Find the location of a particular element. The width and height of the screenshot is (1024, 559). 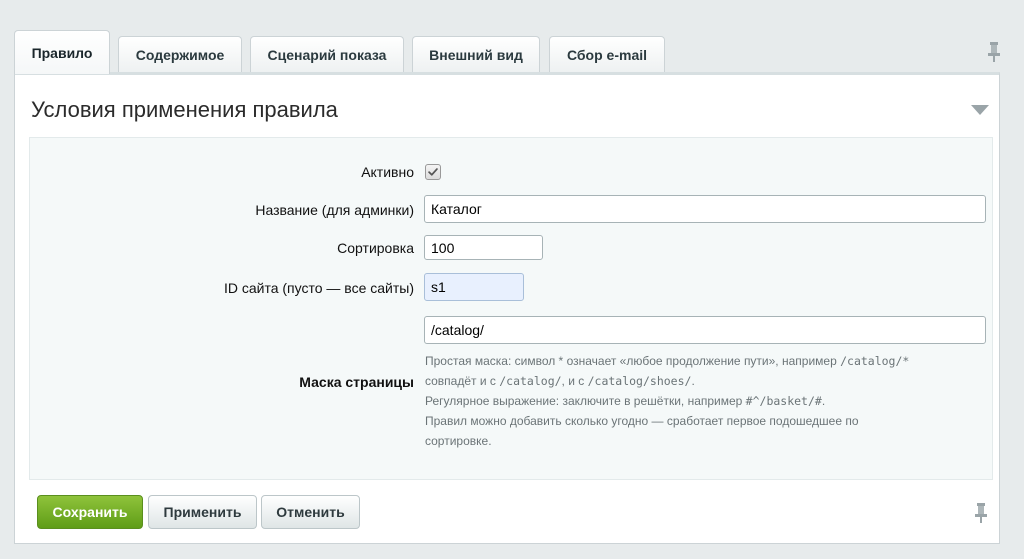

tab-rule: Правило is located at coordinates (62, 52).